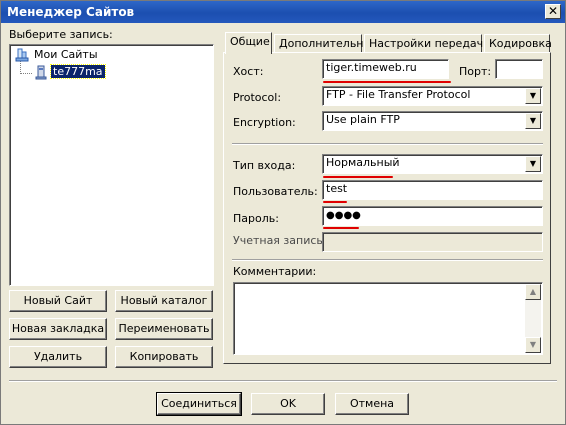 This screenshot has width=566, height=425. Describe the element at coordinates (283, 381) in the screenshot. I see `footer-separator` at that location.